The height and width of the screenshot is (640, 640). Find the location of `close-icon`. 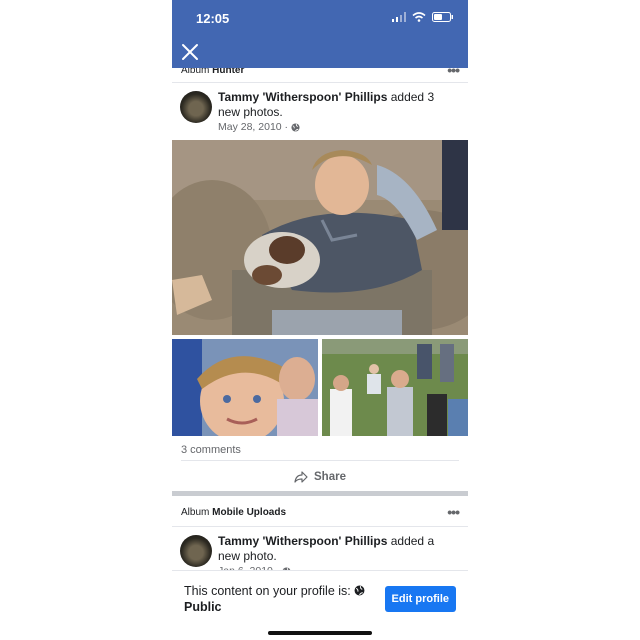

close-icon is located at coordinates (190, 52).